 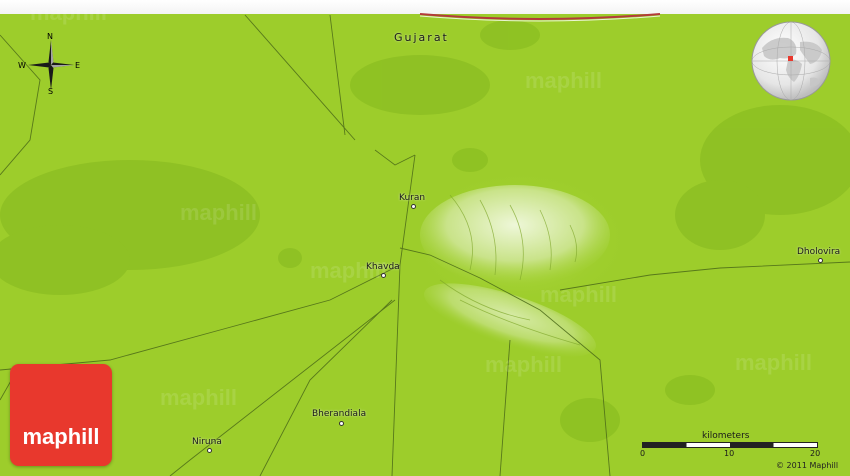 I want to click on scale-bar-graphic, so click(x=730, y=445).